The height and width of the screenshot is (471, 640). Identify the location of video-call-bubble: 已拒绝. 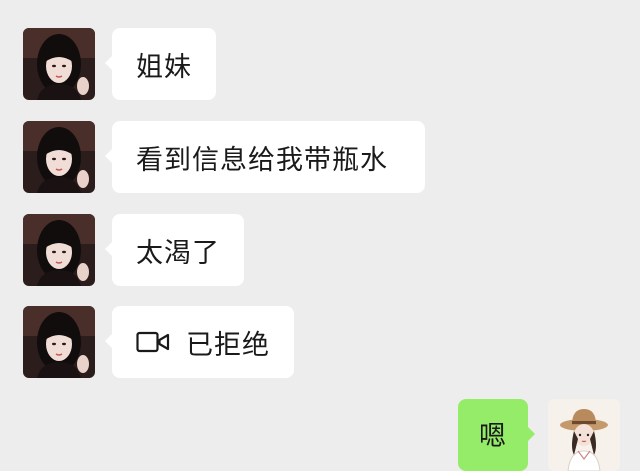
(199, 342).